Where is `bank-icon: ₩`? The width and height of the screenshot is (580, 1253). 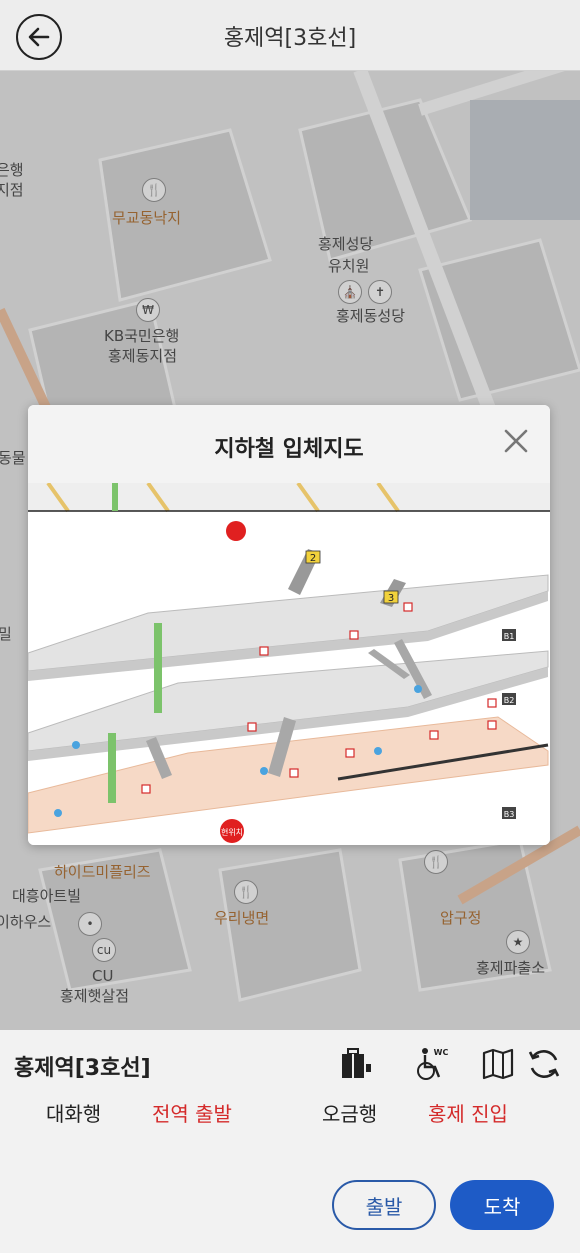 bank-icon: ₩ is located at coordinates (148, 310).